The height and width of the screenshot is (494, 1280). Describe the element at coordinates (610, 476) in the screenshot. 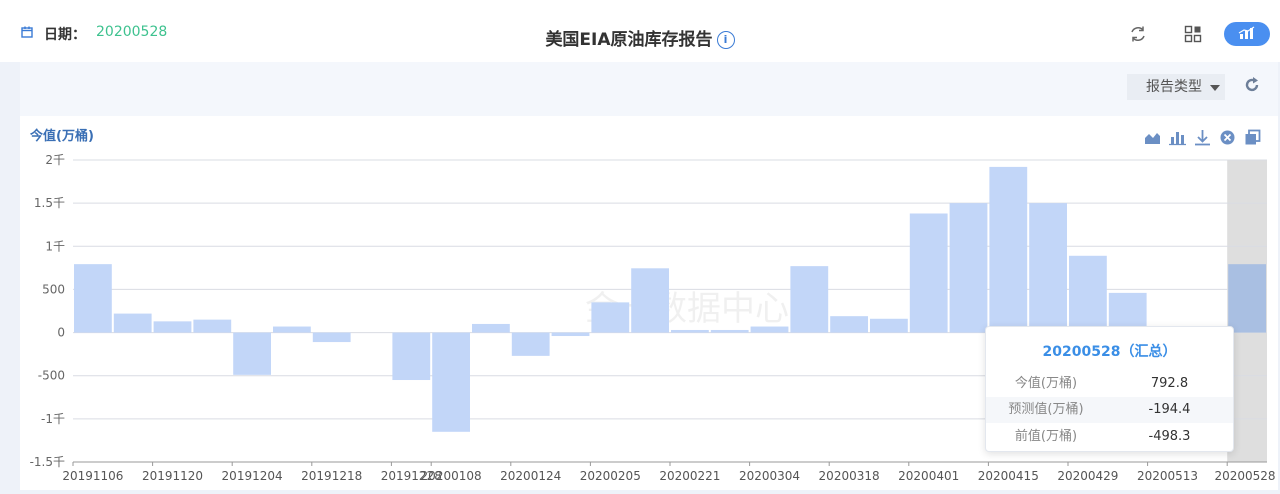

I see `x-tick-label: 20200205` at that location.